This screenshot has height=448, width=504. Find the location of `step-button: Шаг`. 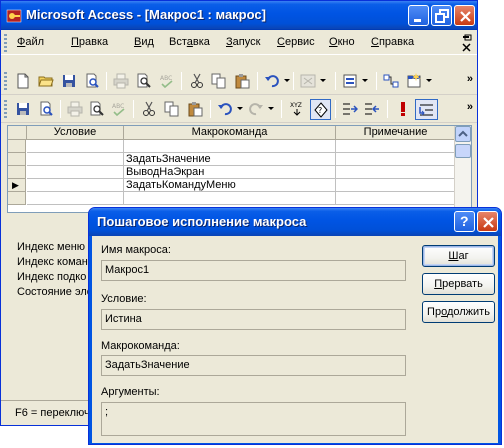

step-button: Шаг is located at coordinates (458, 256).